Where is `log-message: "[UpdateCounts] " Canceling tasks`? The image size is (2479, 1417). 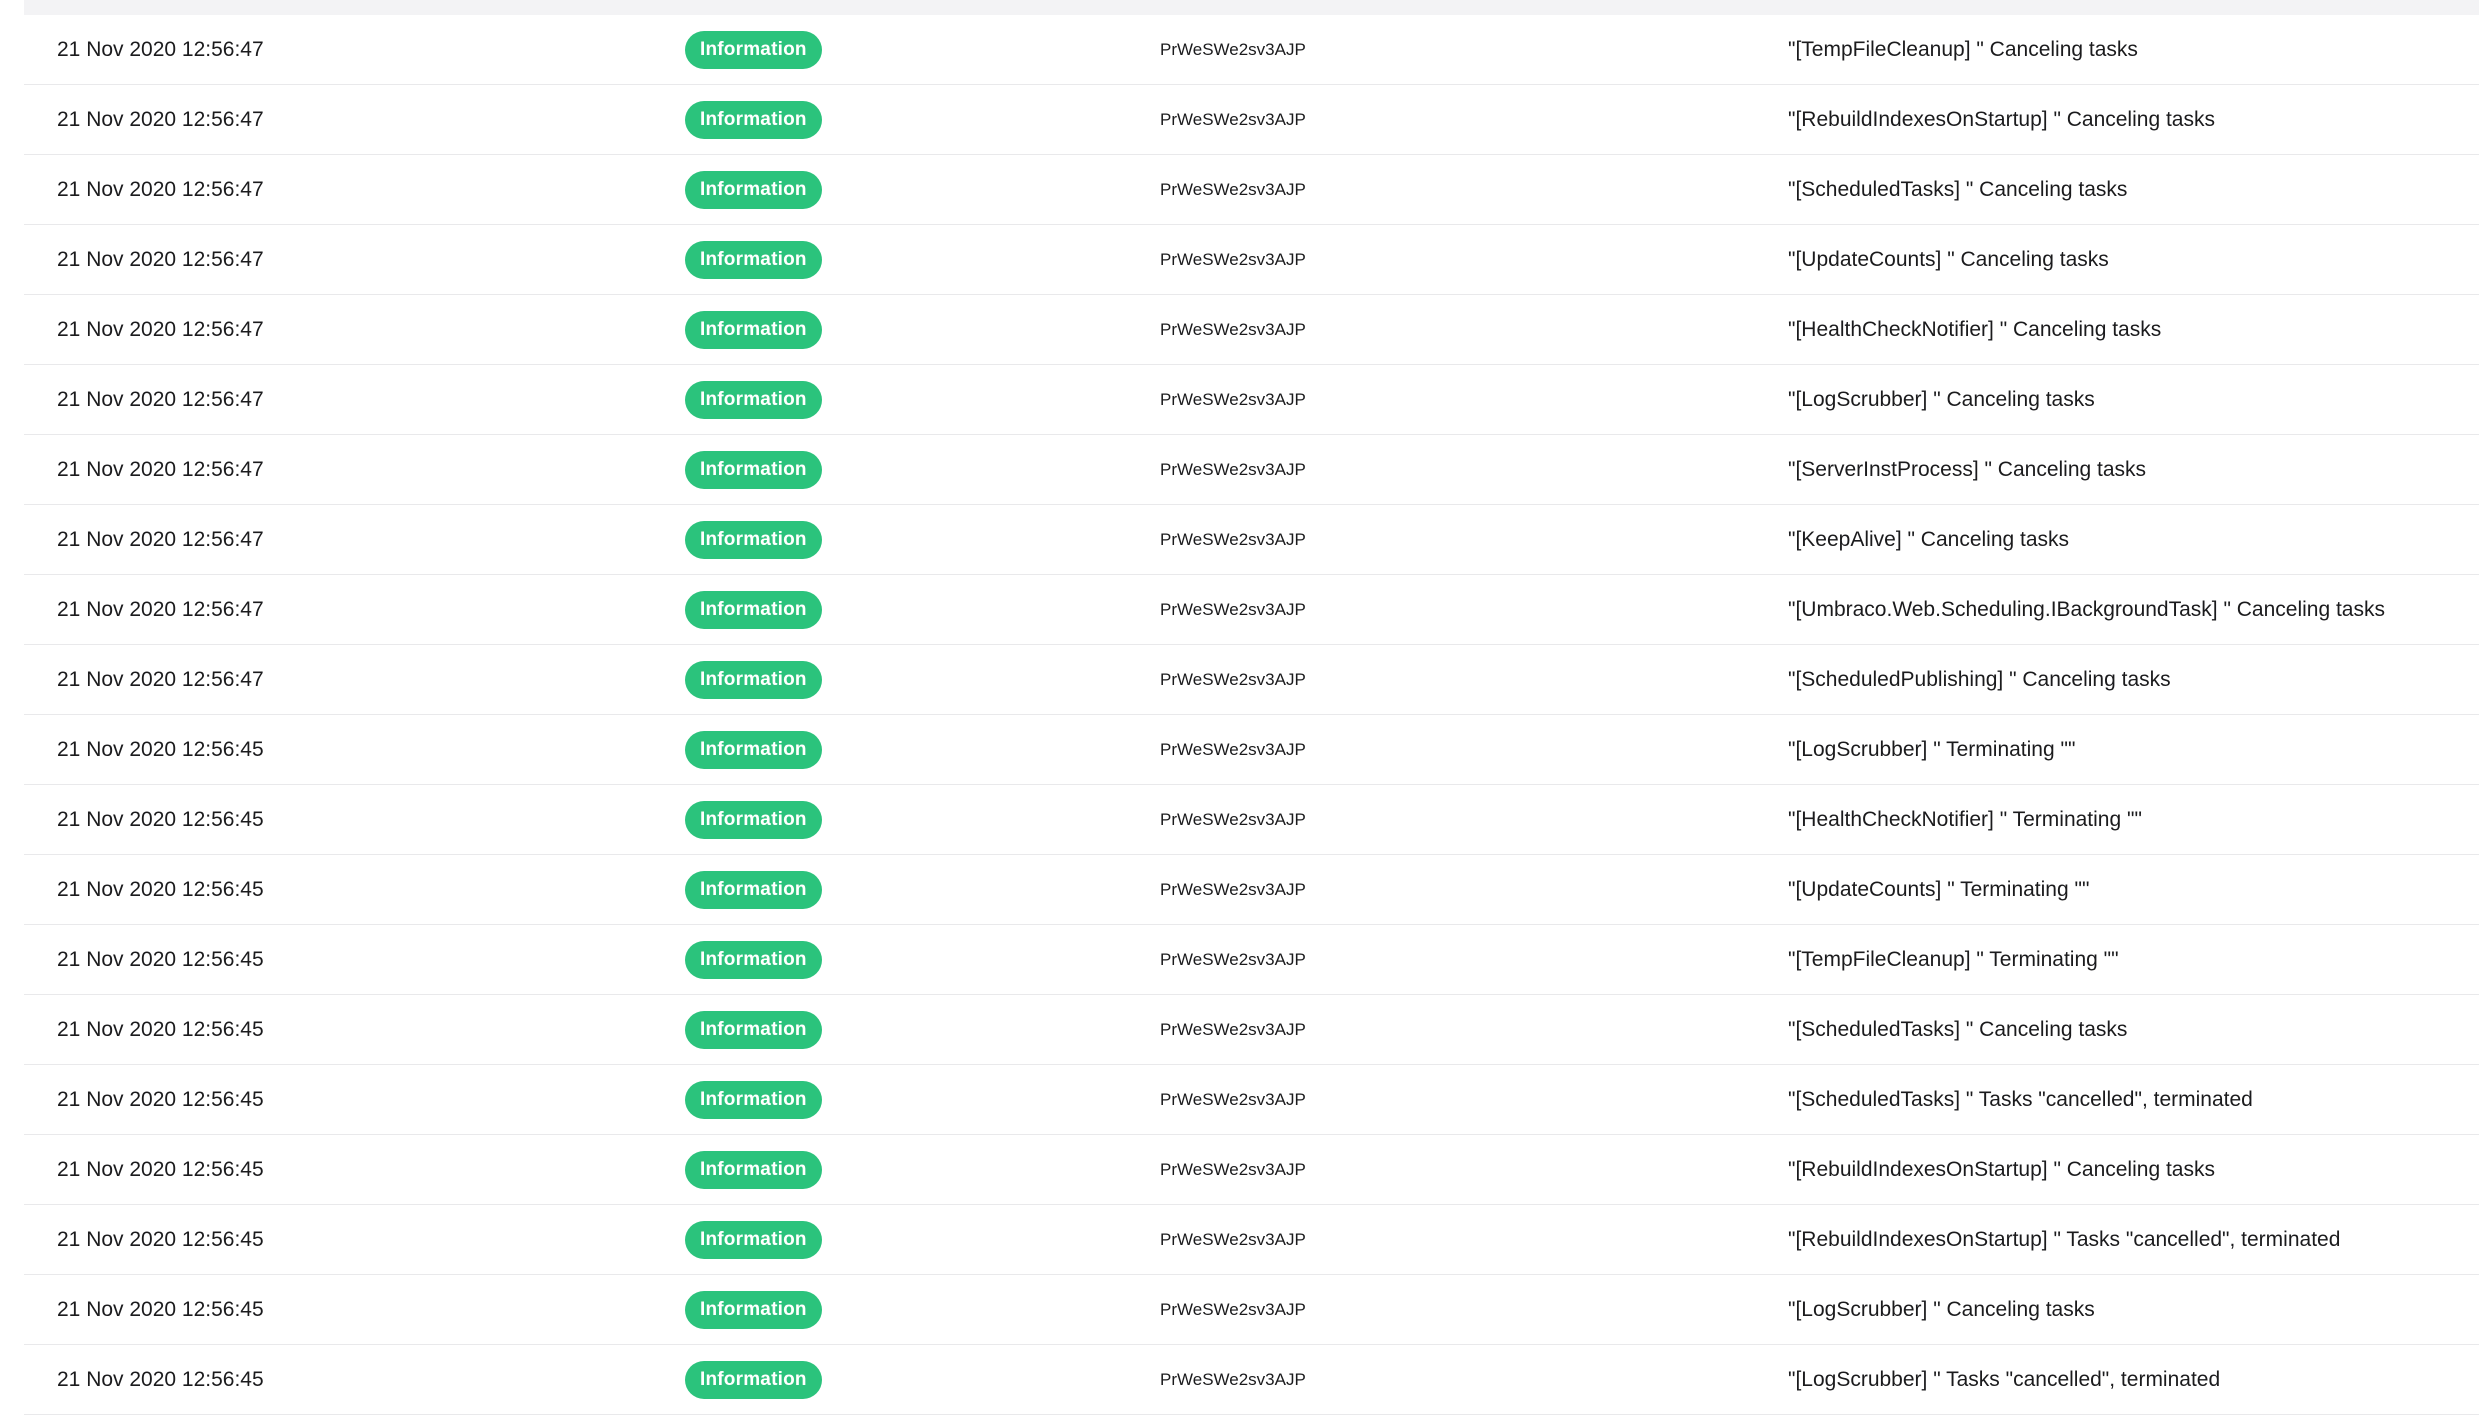 log-message: "[UpdateCounts] " Canceling tasks is located at coordinates (1948, 259).